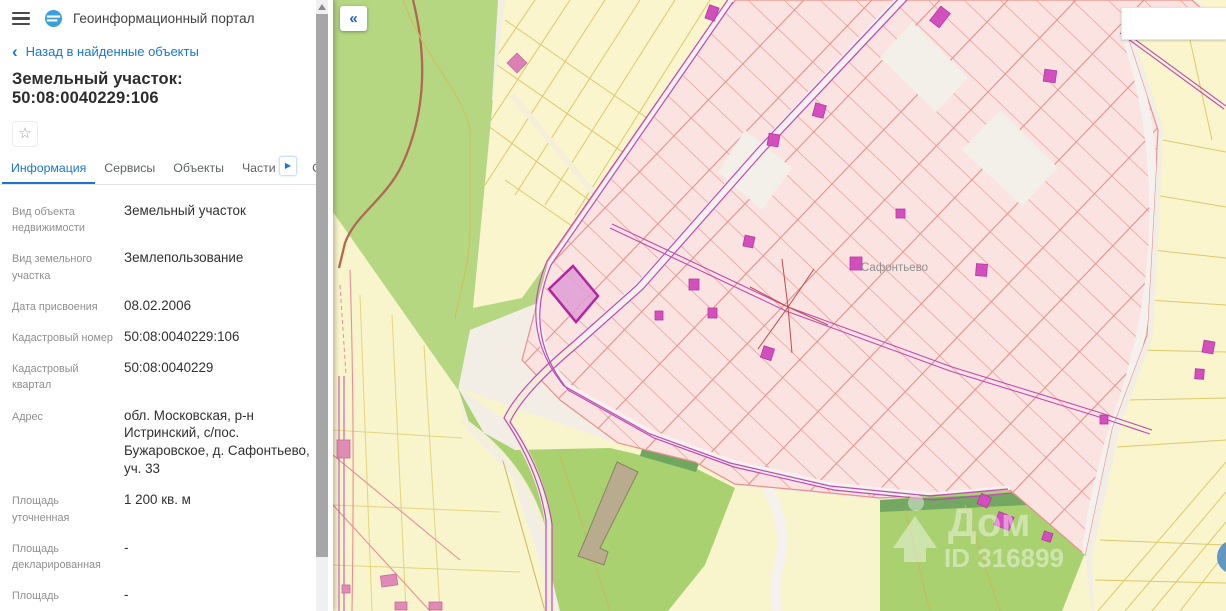 The height and width of the screenshot is (611, 1226). Describe the element at coordinates (62, 337) in the screenshot. I see `field-label: Кадастровый номер` at that location.